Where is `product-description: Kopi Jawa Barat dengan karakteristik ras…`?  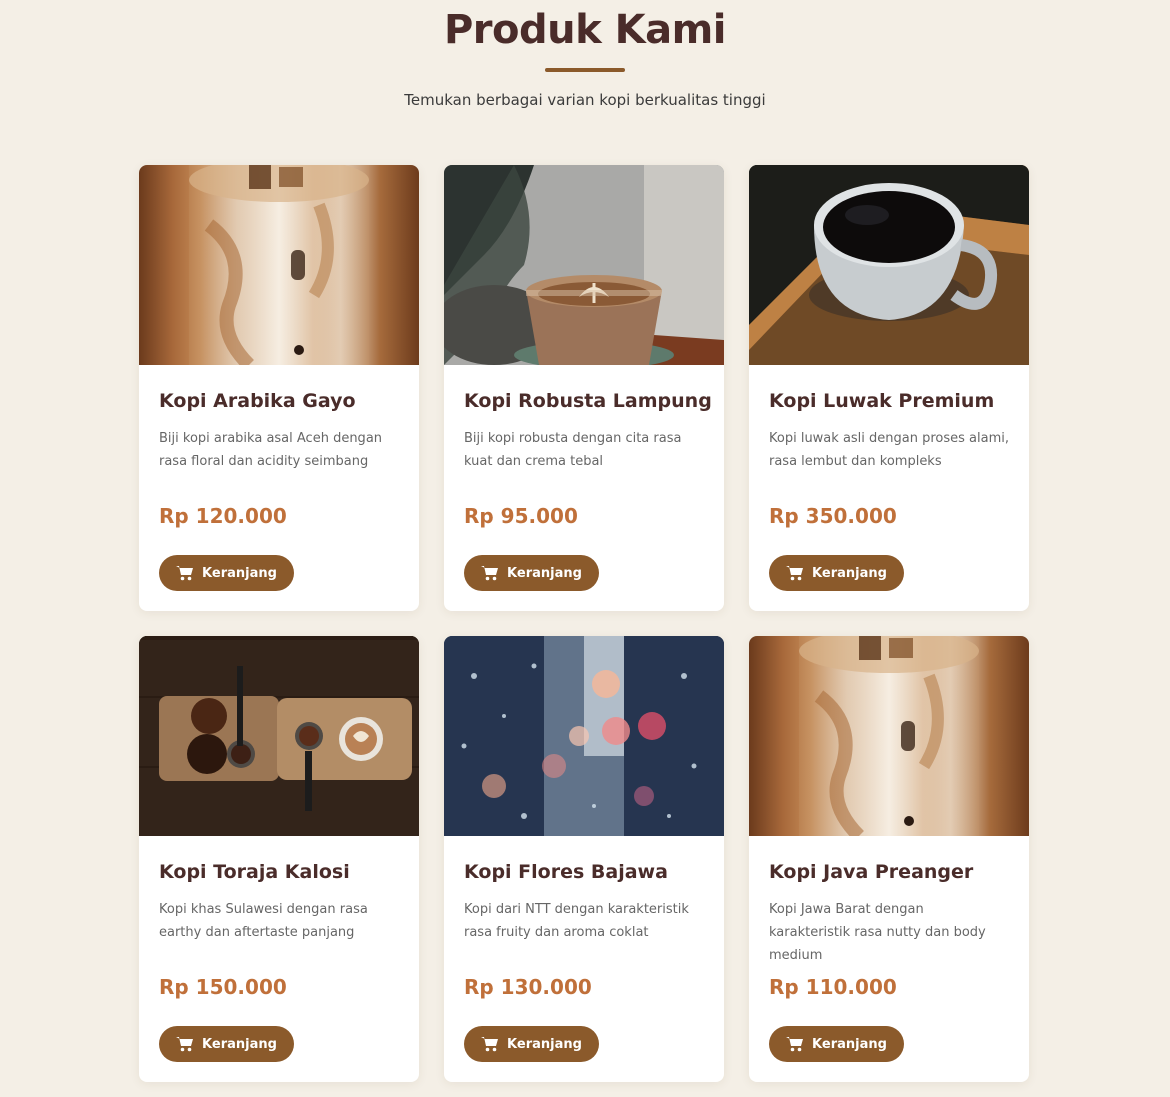
product-description: Kopi Jawa Barat dengan karakteristik ras… is located at coordinates (877, 932).